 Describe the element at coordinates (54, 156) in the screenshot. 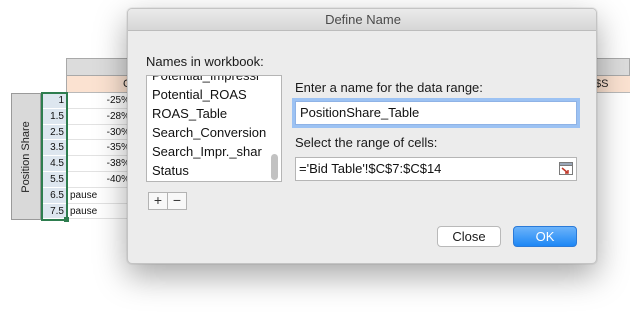

I see `cell-selection-outline` at that location.